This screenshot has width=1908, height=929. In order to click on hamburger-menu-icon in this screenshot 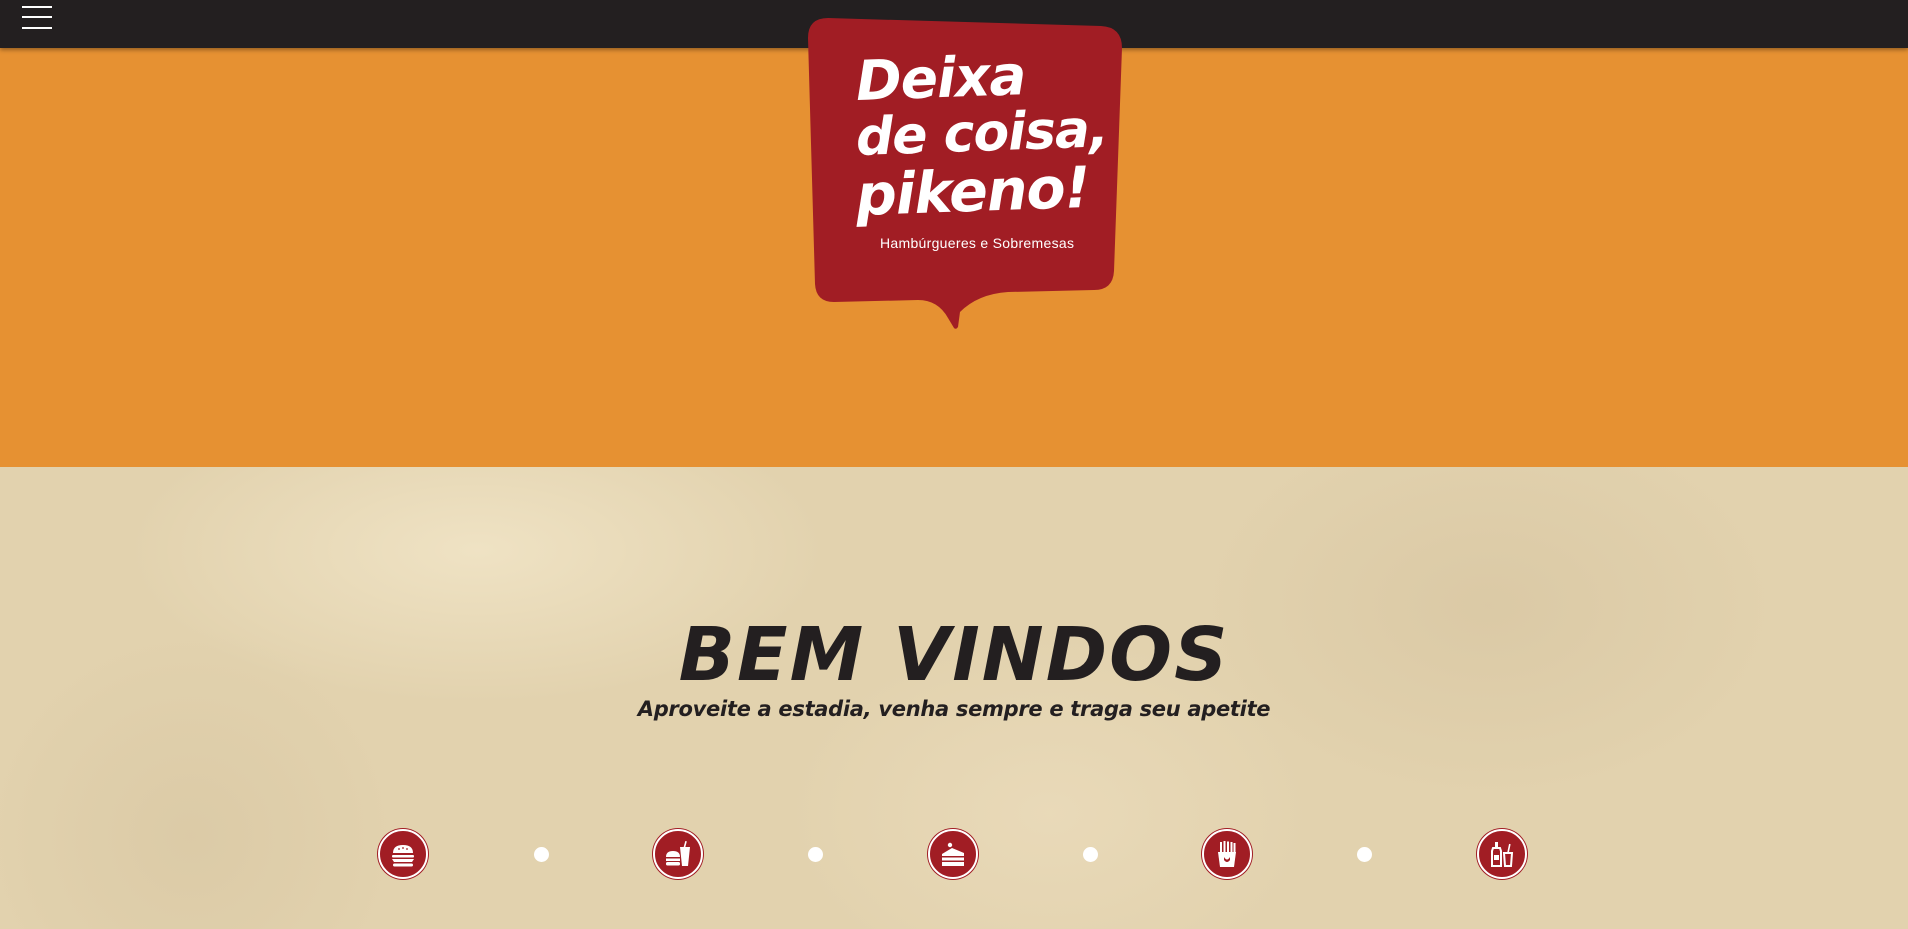, I will do `click(37, 17)`.